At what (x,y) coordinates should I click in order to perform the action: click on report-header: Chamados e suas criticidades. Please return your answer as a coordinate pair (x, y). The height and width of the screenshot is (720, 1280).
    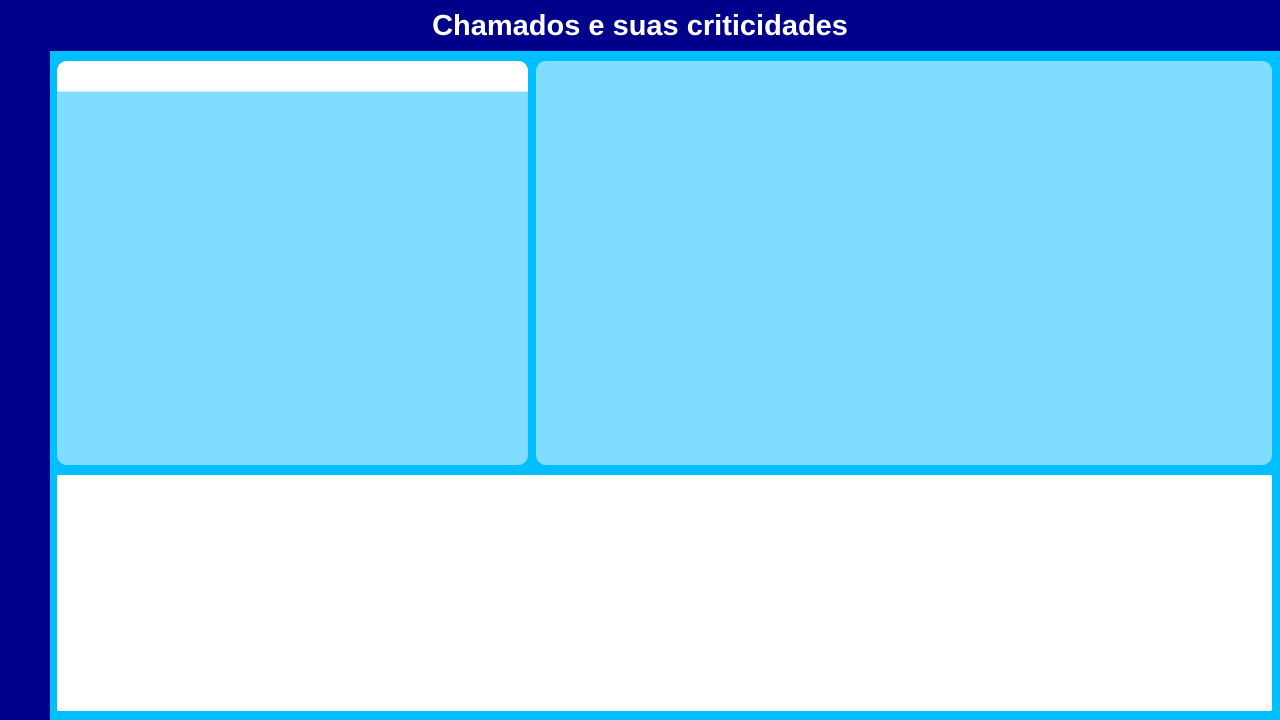
    Looking at the image, I should click on (640, 25).